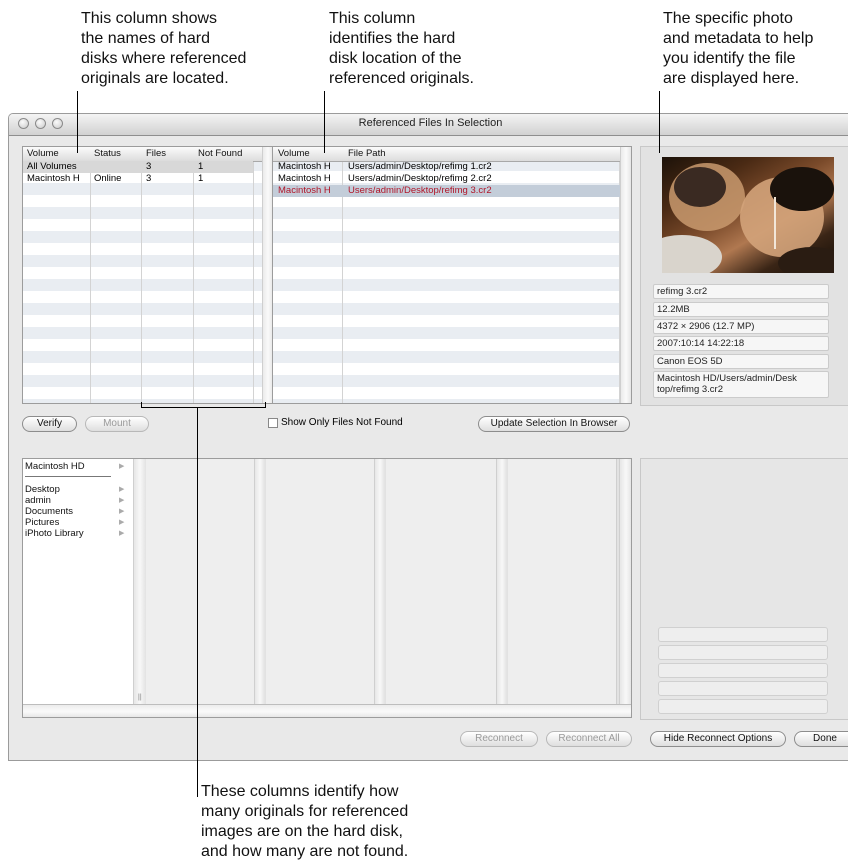 The width and height of the screenshot is (848, 868). What do you see at coordinates (741, 361) in the screenshot?
I see `meta-camera: Canon EOS 5D` at bounding box center [741, 361].